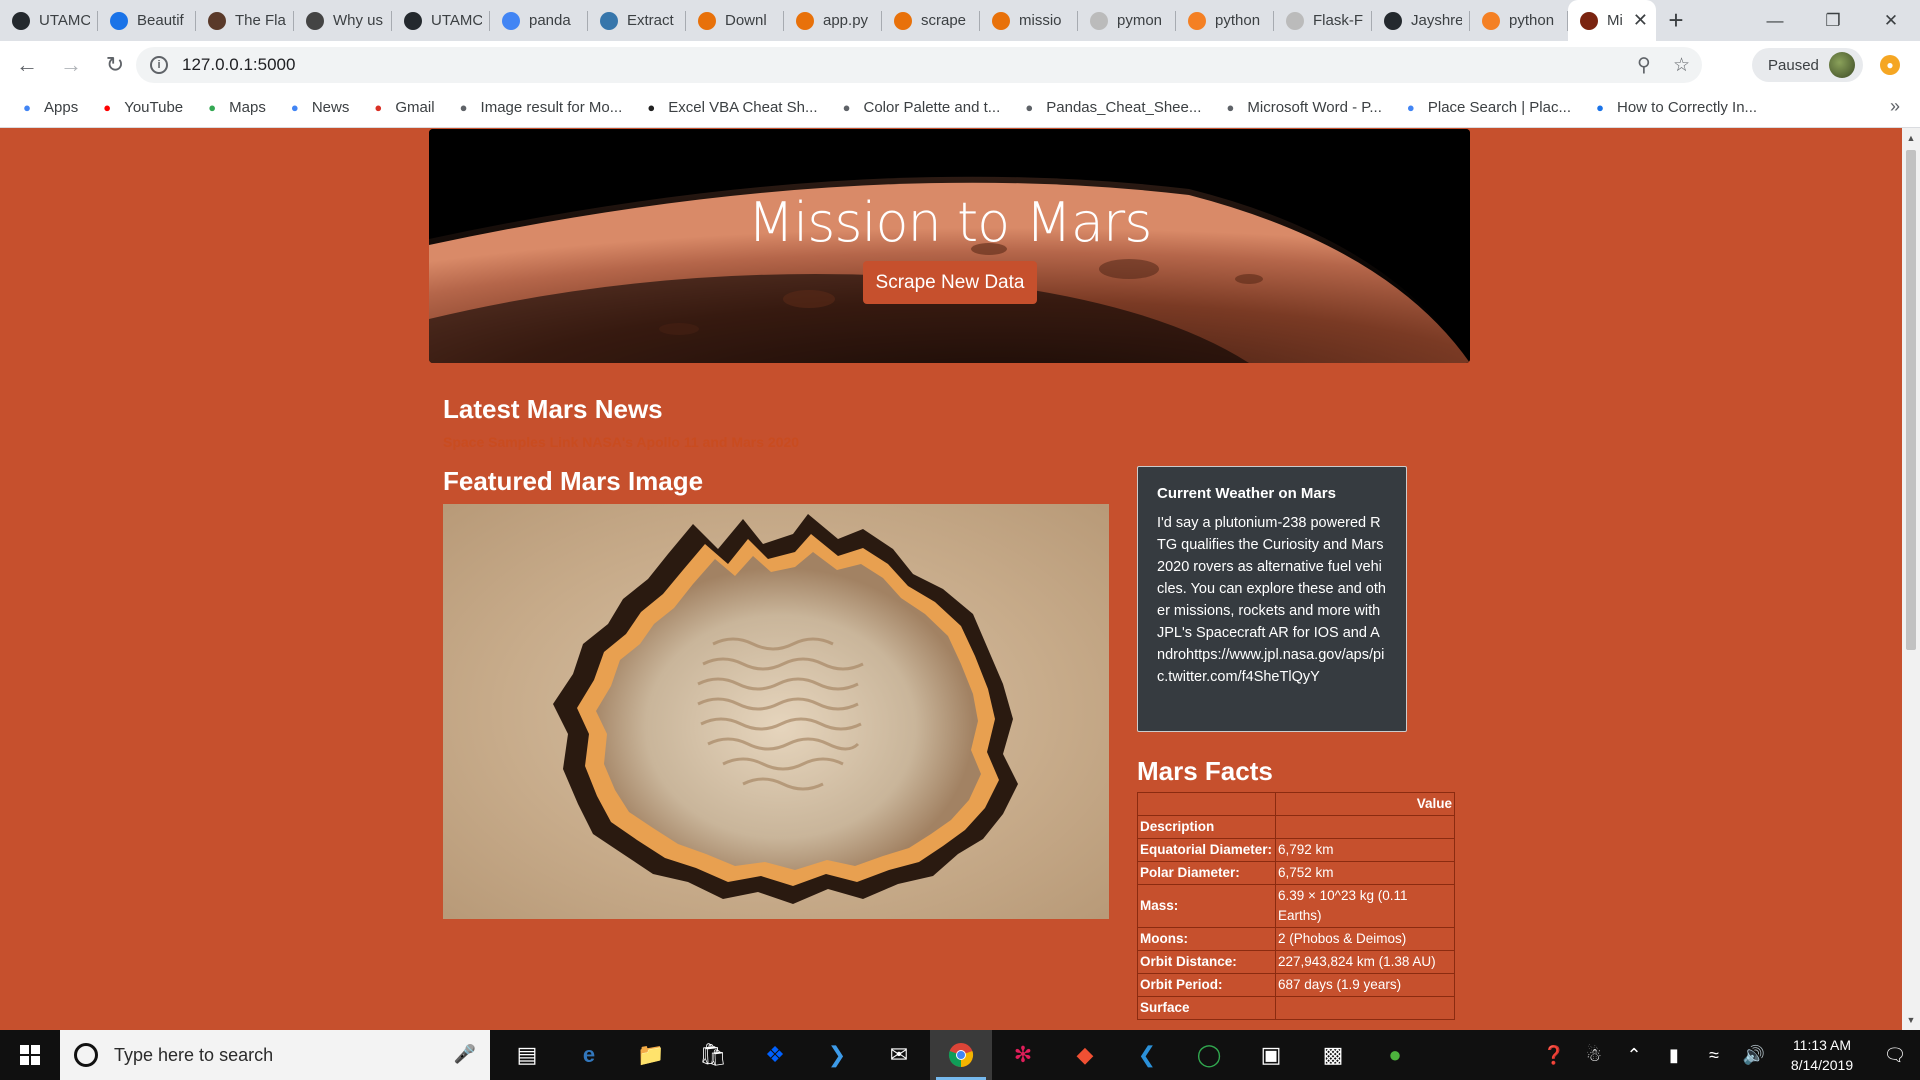 This screenshot has height=1080, width=1920. I want to click on tab-1: Beautif, so click(147, 20).